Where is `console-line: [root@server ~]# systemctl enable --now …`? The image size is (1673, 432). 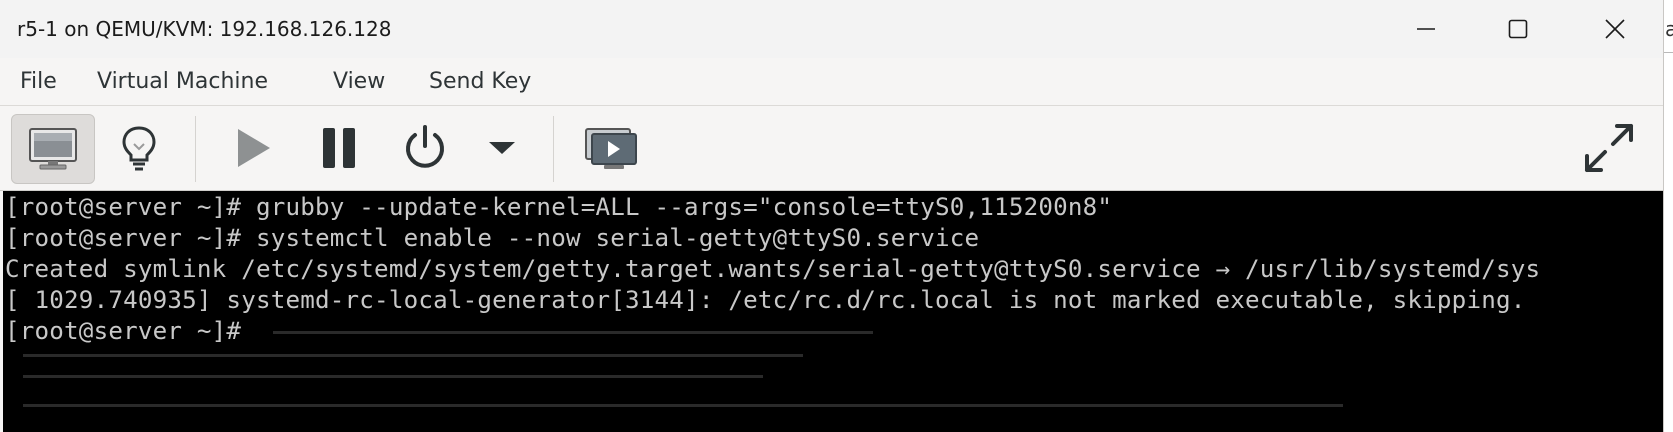 console-line: [root@server ~]# systemctl enable --now … is located at coordinates (492, 238).